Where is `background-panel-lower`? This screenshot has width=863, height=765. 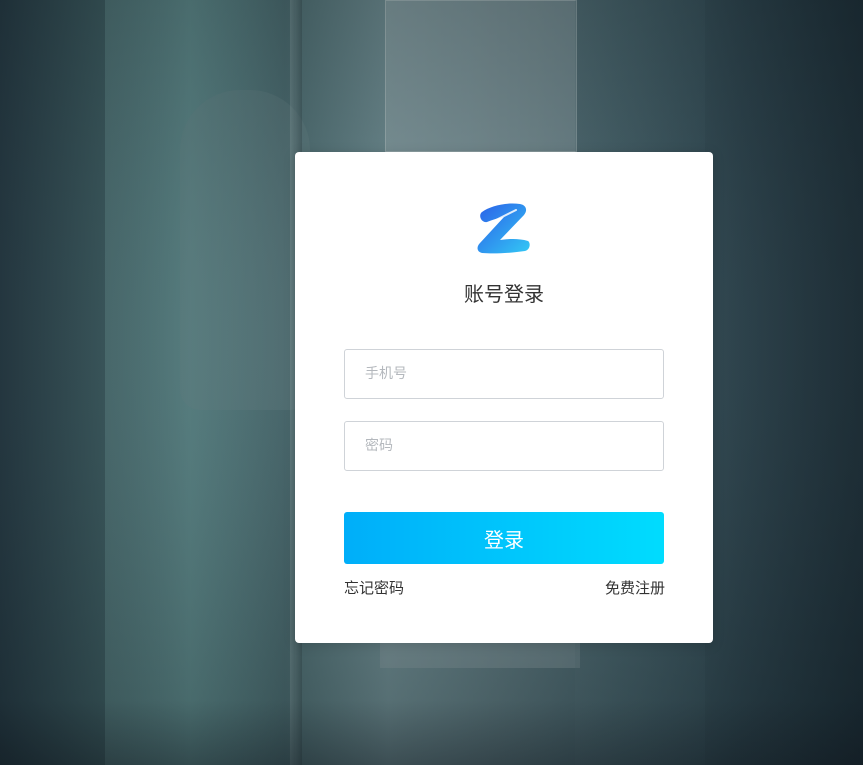 background-panel-lower is located at coordinates (480, 654).